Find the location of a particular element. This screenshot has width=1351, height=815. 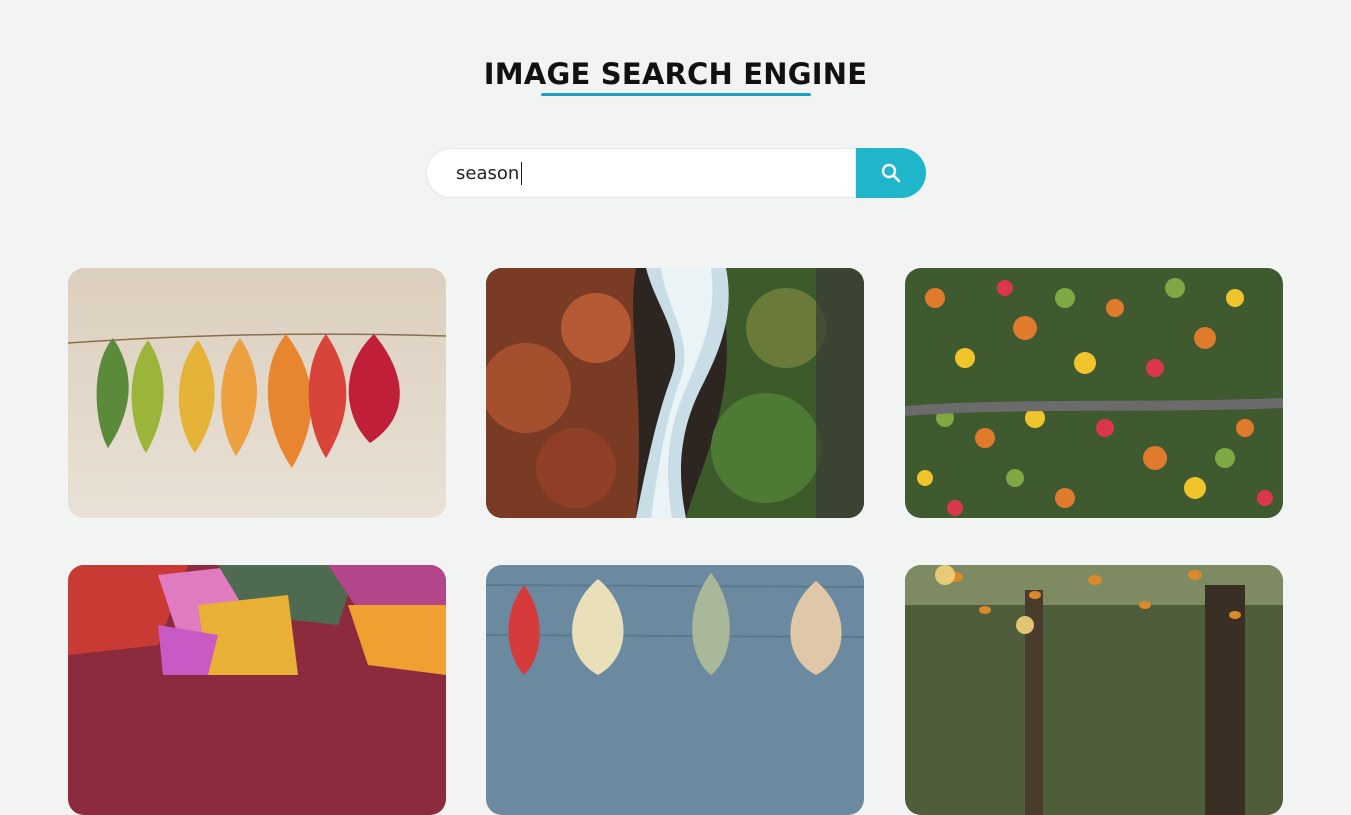

image-card-falling-leaves-in-forest is located at coordinates (1094, 690).